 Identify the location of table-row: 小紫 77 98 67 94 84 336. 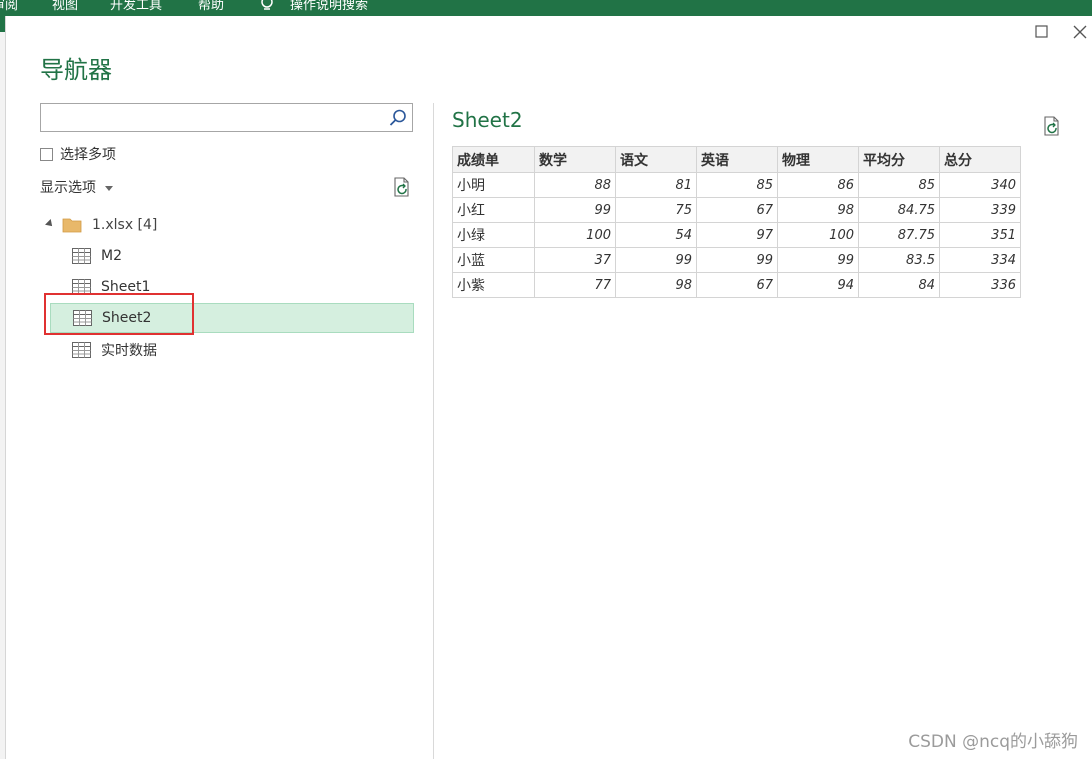
(736, 285).